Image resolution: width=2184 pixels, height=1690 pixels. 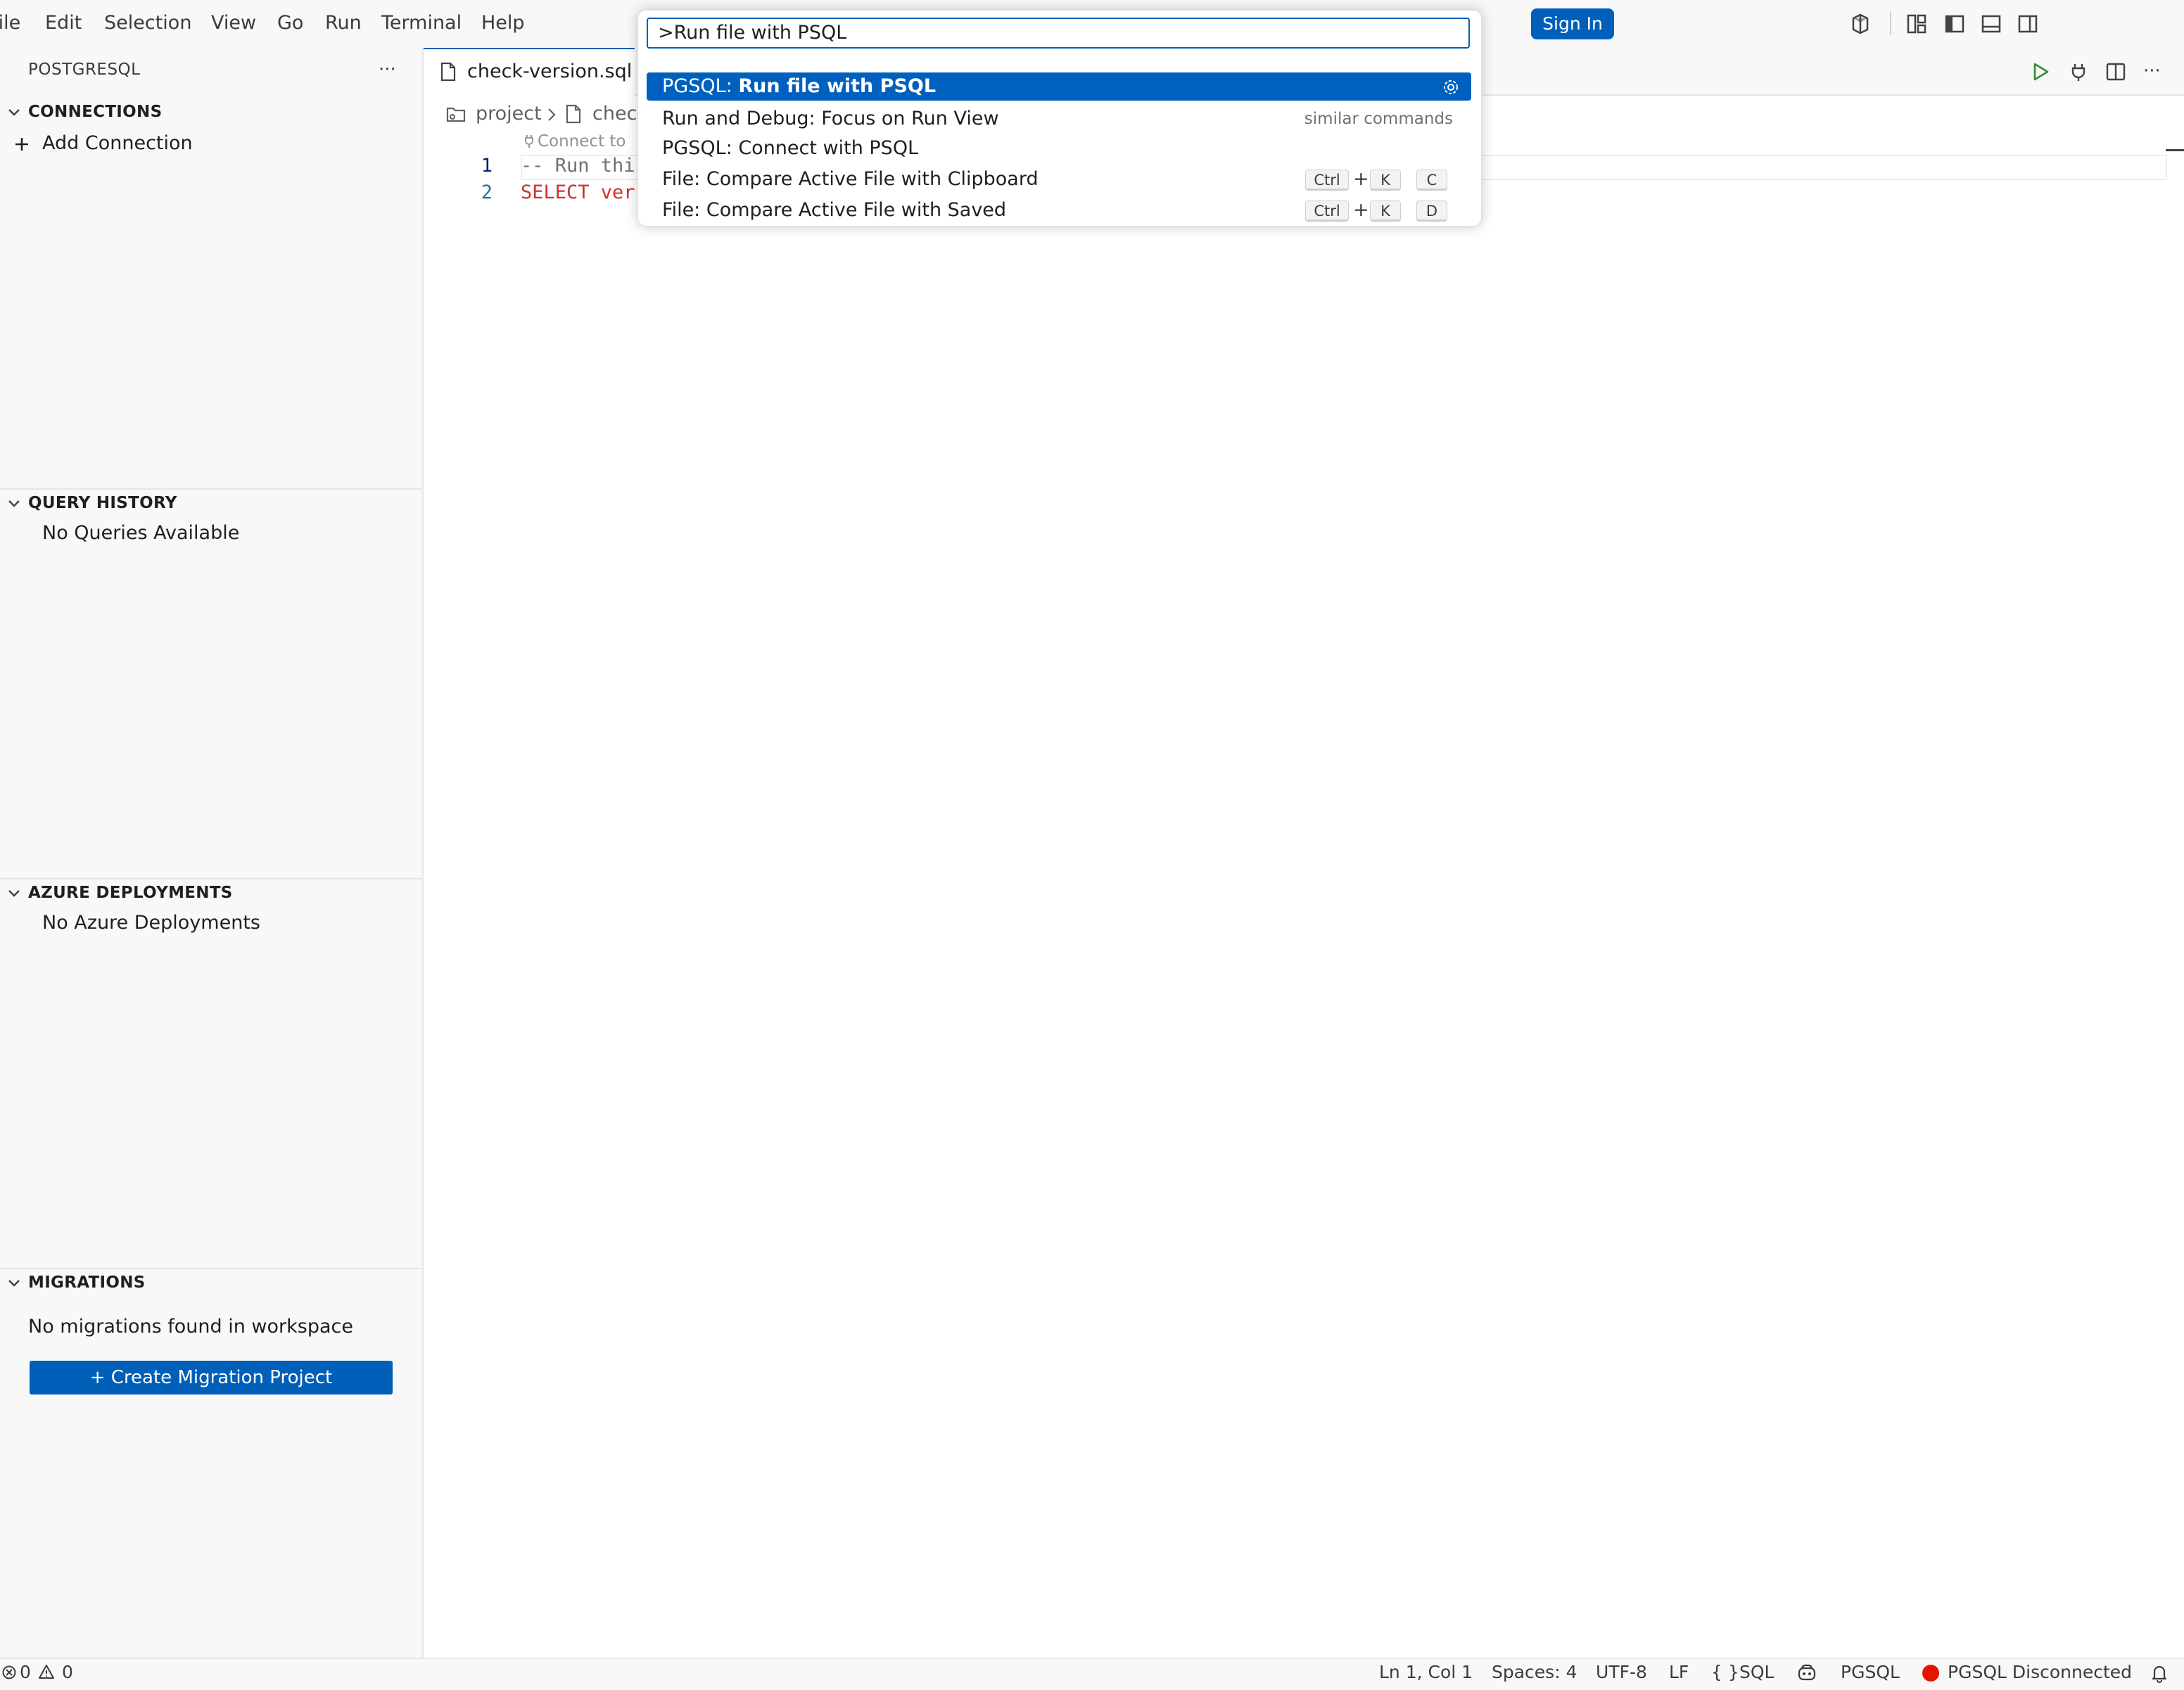 I want to click on connect-plug-icon, so click(x=2078, y=72).